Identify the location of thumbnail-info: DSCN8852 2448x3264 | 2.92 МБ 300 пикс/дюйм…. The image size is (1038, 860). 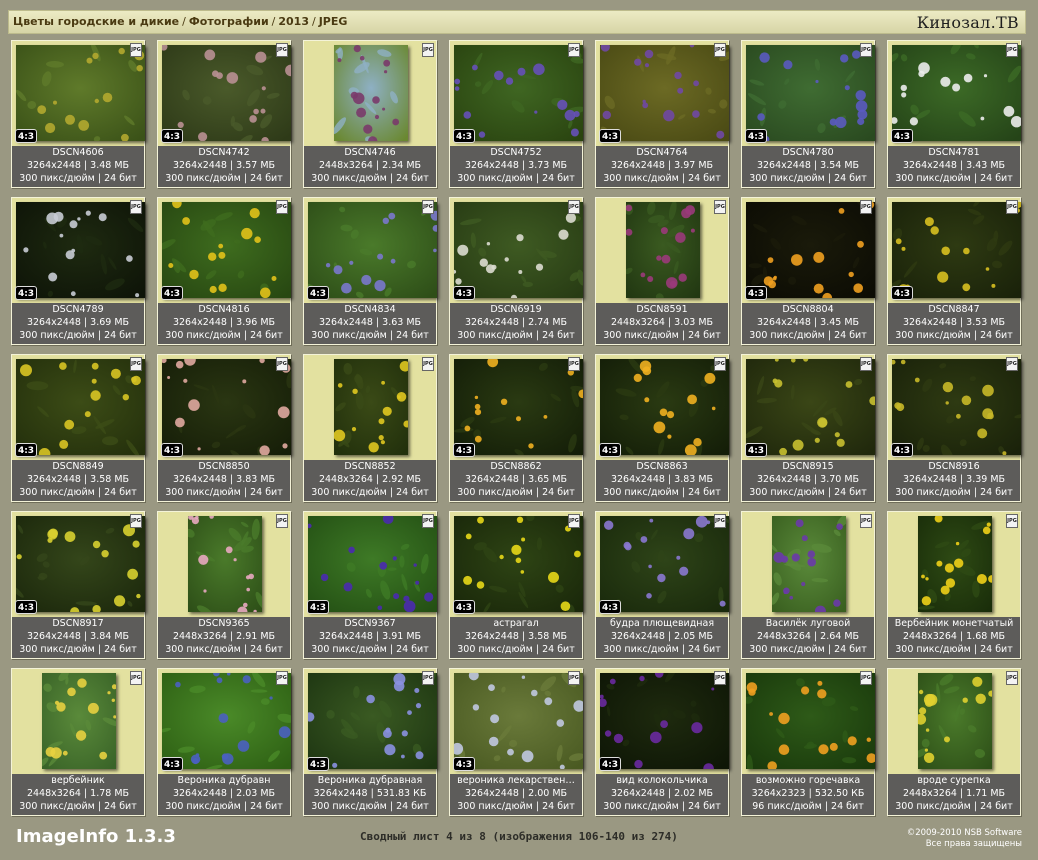
(370, 480).